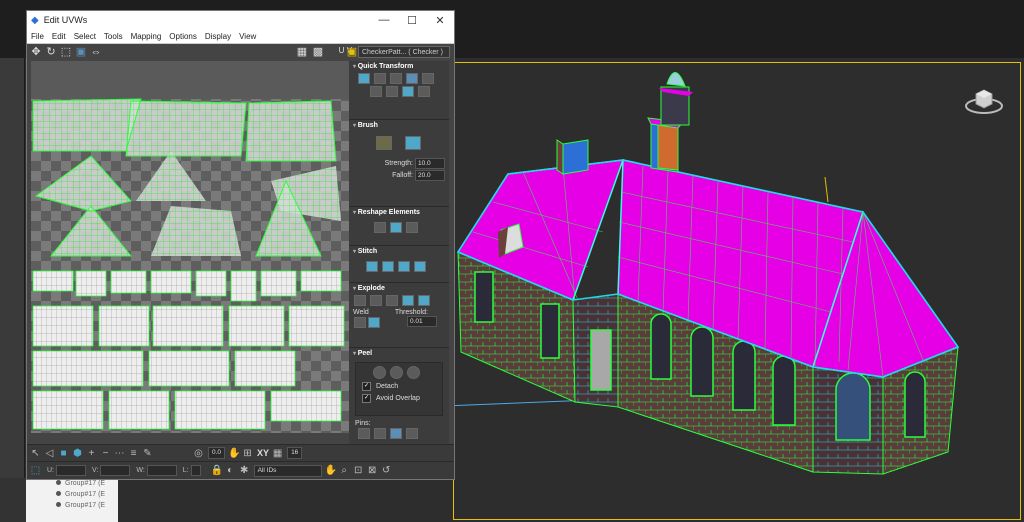 Image resolution: width=1024 pixels, height=522 pixels. Describe the element at coordinates (395, 433) in the screenshot. I see `auto-pin-icon` at that location.